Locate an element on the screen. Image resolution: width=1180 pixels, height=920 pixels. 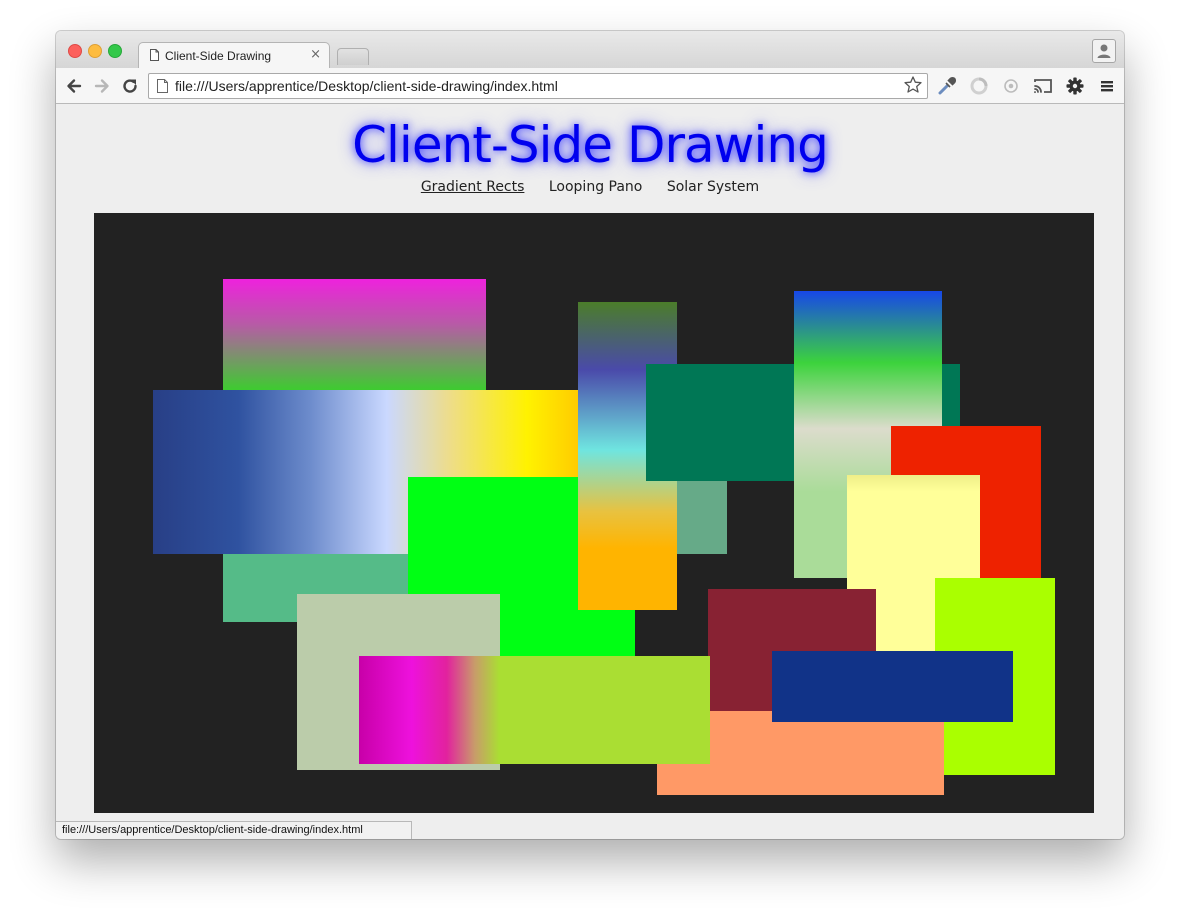
sync-icon is located at coordinates (979, 86).